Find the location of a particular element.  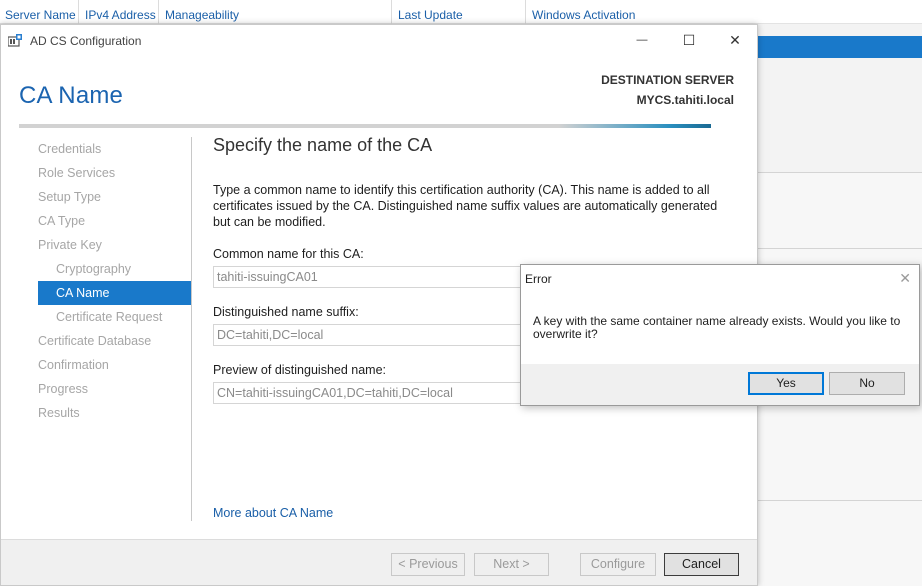

previous-button: < Previous is located at coordinates (428, 564).